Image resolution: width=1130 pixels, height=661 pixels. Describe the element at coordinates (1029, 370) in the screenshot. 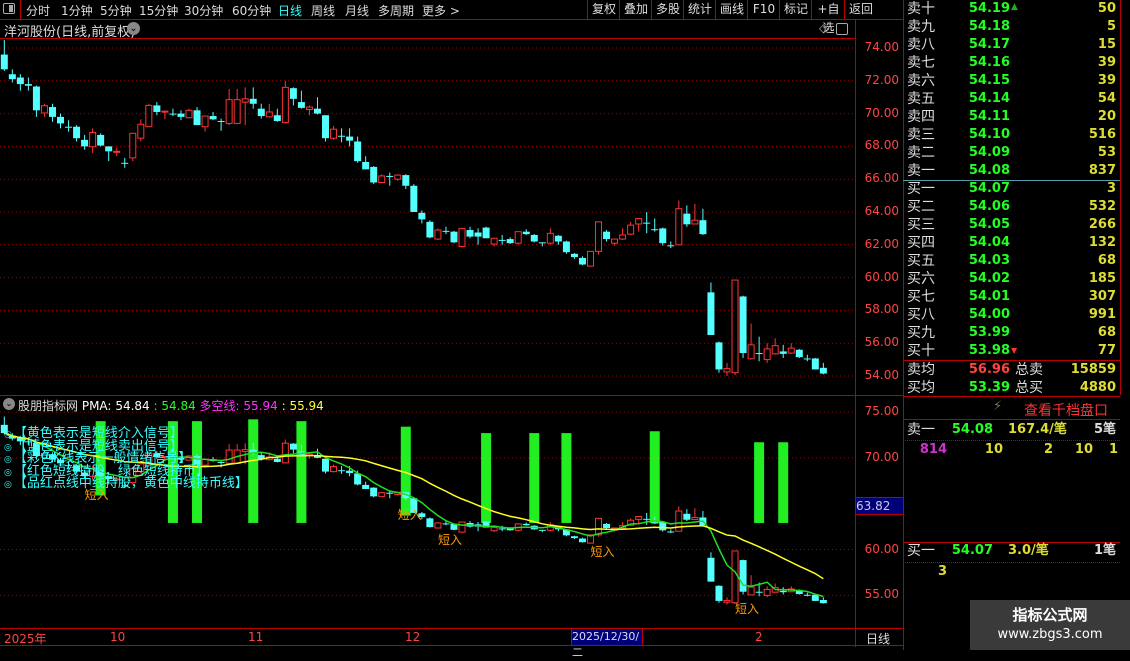

I see `total-label: 总卖` at that location.